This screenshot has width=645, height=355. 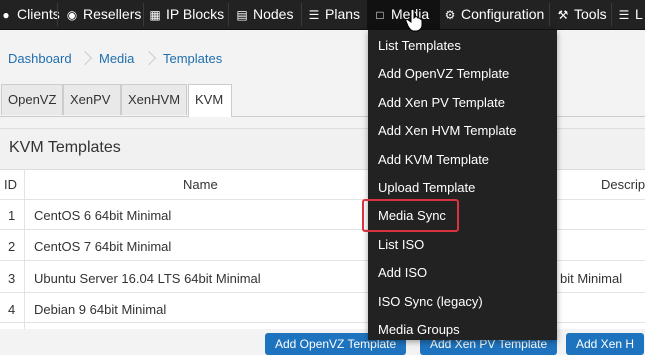 I want to click on nav-tools: ⚒ Tools, so click(x=582, y=14).